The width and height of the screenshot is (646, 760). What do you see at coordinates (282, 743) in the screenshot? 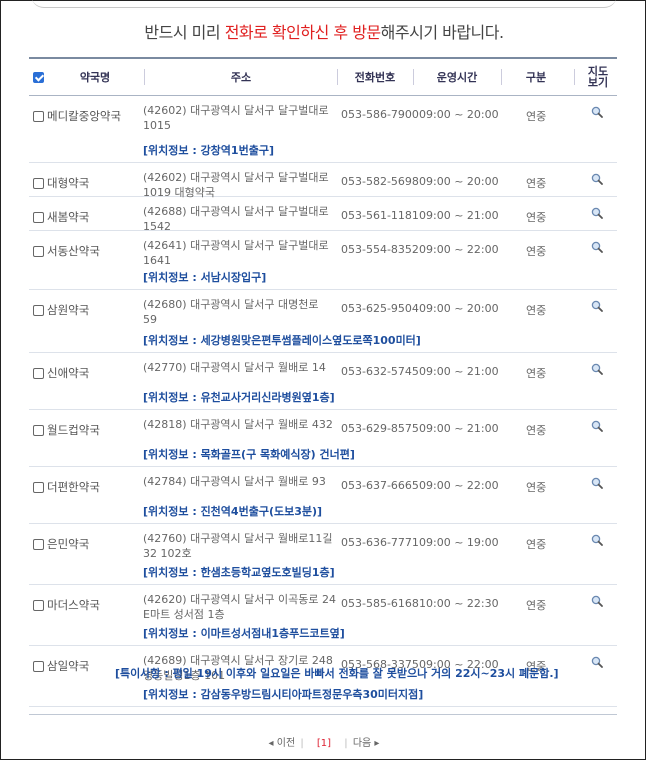
I see `prev-page-link: ◂ 이전` at bounding box center [282, 743].